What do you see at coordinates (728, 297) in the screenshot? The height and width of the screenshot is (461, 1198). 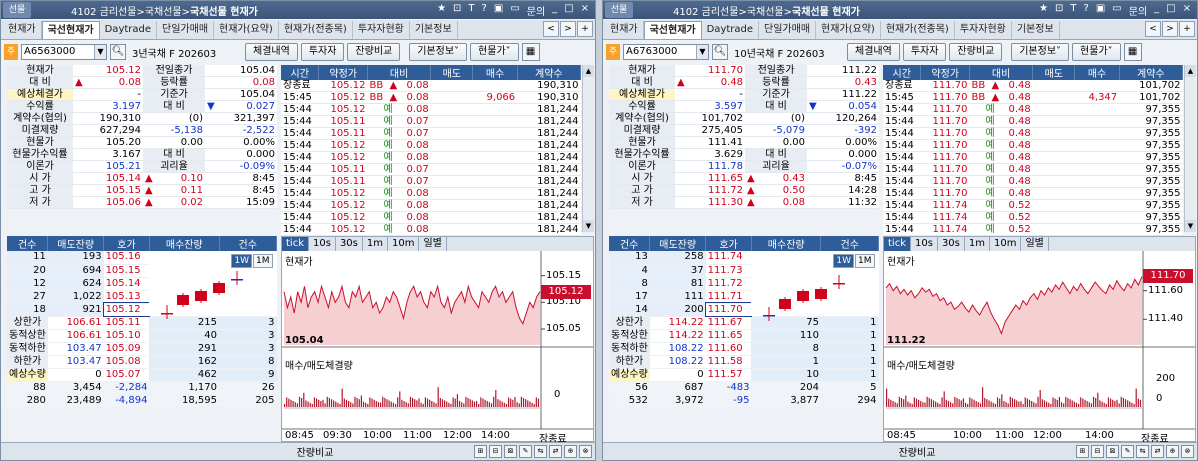 I see `ask-price: 111.71` at bounding box center [728, 297].